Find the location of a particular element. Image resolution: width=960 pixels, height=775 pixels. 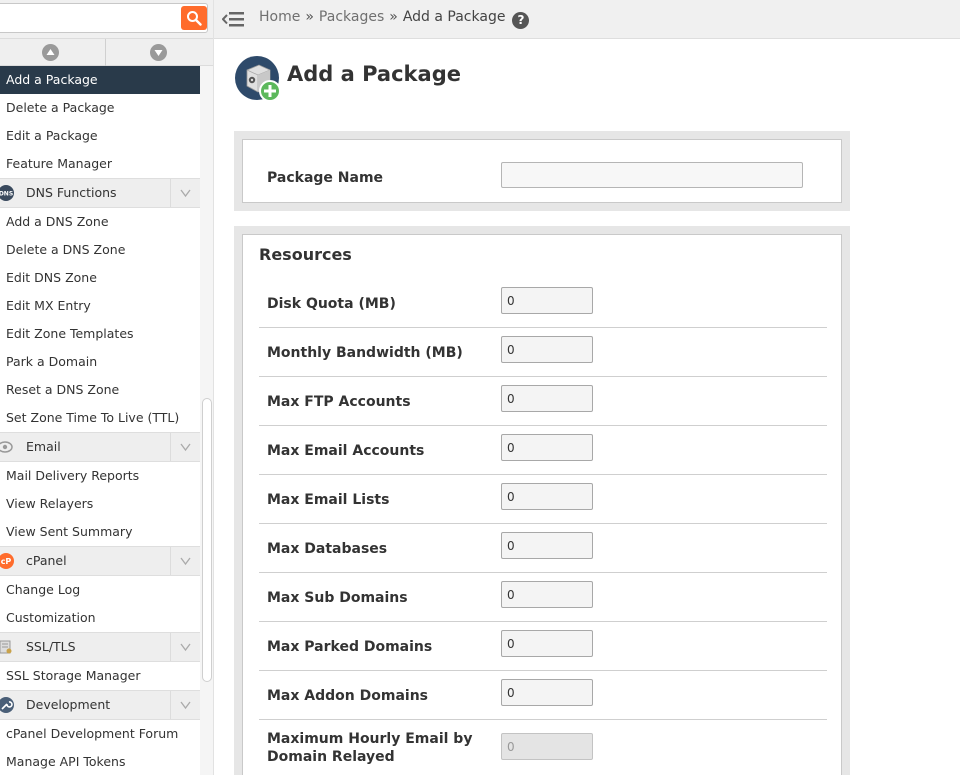

resource-label: Max Addon Domains is located at coordinates (347, 696).